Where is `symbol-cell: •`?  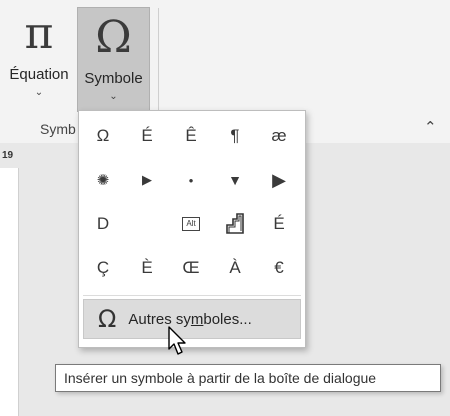 symbol-cell: • is located at coordinates (191, 180).